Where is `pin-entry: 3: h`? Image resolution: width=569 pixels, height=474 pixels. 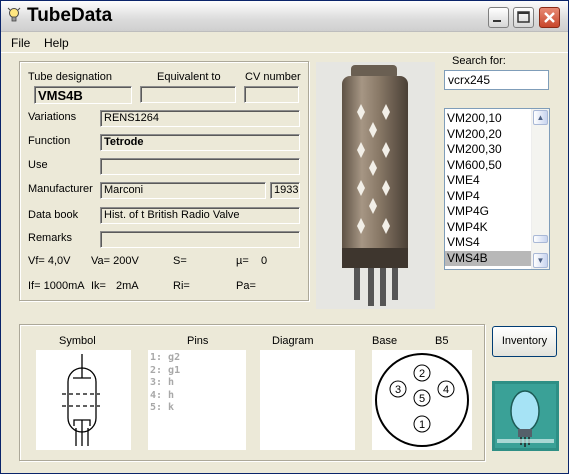
pin-entry: 3: h is located at coordinates (162, 382).